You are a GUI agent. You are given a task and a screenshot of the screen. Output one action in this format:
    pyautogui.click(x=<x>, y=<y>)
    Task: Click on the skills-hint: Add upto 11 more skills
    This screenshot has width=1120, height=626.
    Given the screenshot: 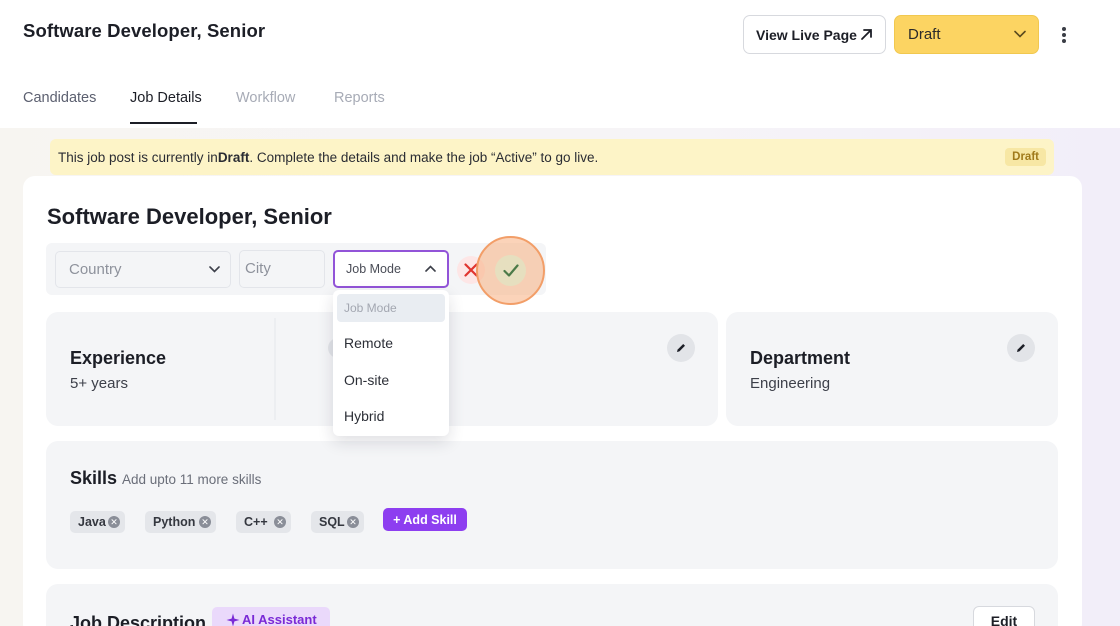 What is the action you would take?
    pyautogui.click(x=192, y=479)
    